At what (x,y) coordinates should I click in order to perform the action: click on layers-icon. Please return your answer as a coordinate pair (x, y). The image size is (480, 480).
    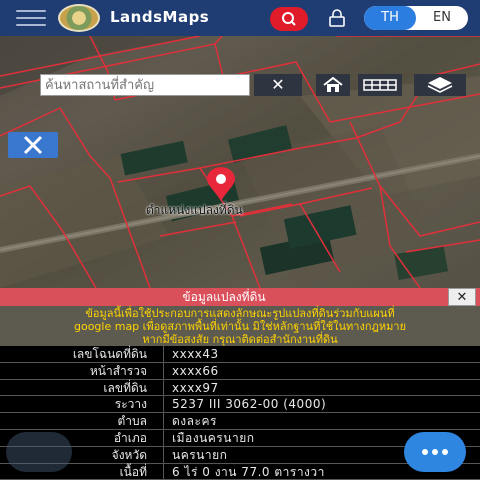
    Looking at the image, I should click on (440, 85).